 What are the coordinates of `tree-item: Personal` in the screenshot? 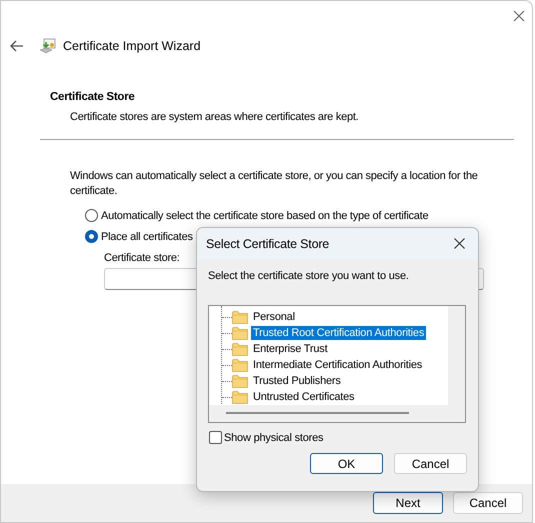 It's located at (274, 317).